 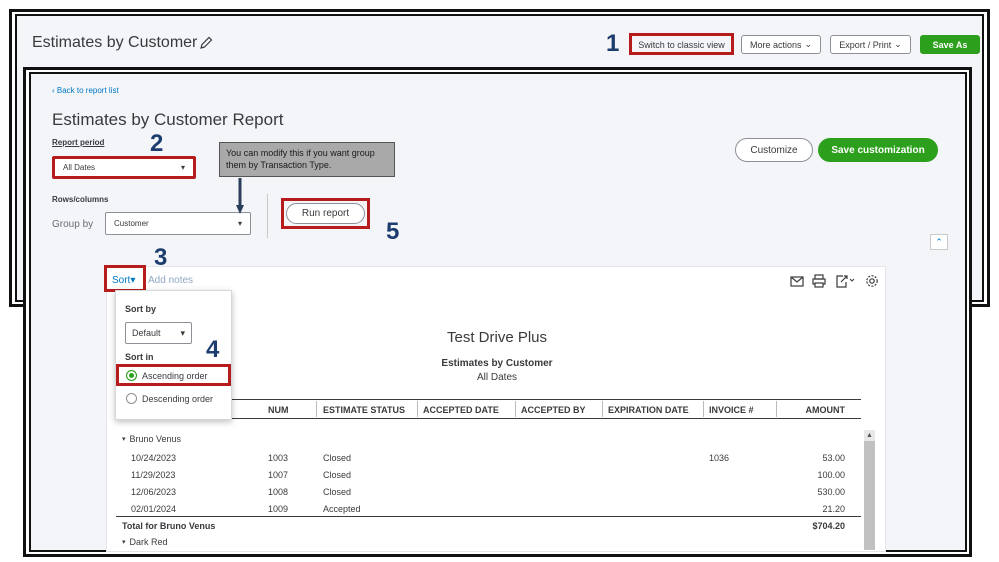 What do you see at coordinates (240, 196) in the screenshot?
I see `arrow-down-icon` at bounding box center [240, 196].